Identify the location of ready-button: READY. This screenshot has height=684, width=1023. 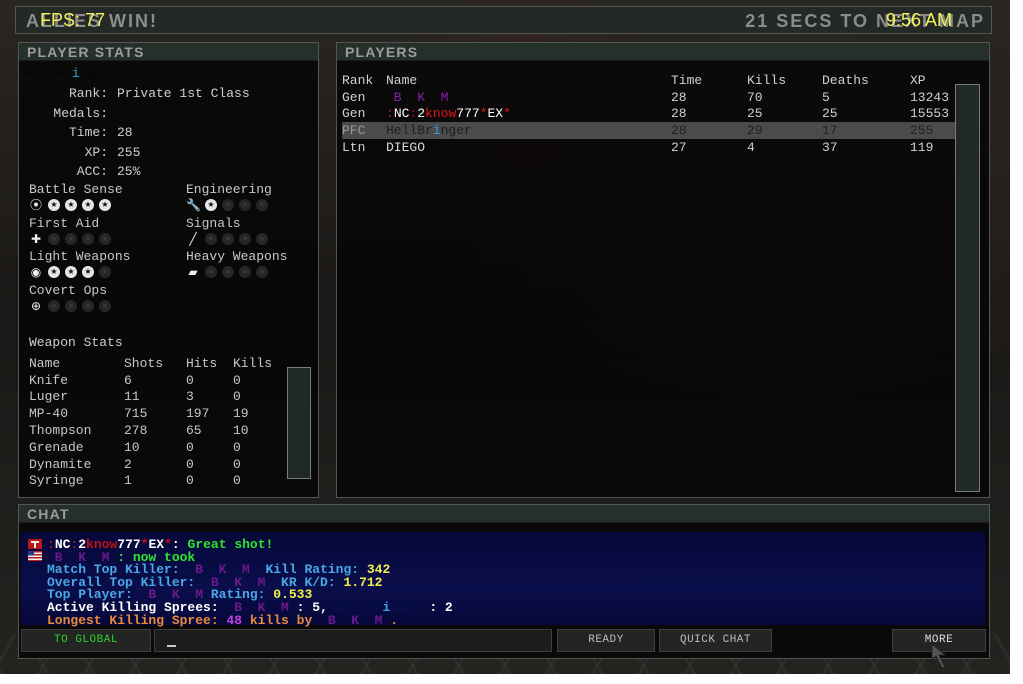
(606, 640).